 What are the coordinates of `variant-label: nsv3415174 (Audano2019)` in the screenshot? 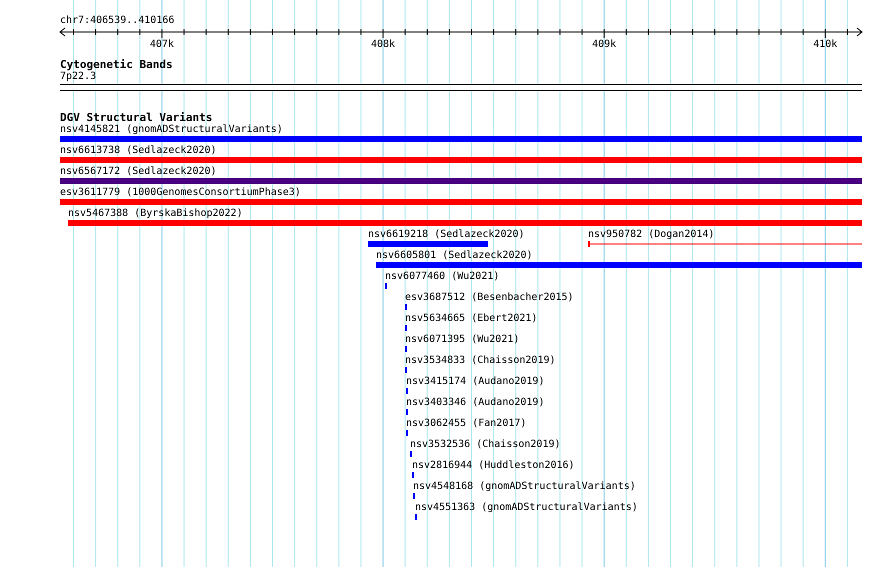 It's located at (475, 382).